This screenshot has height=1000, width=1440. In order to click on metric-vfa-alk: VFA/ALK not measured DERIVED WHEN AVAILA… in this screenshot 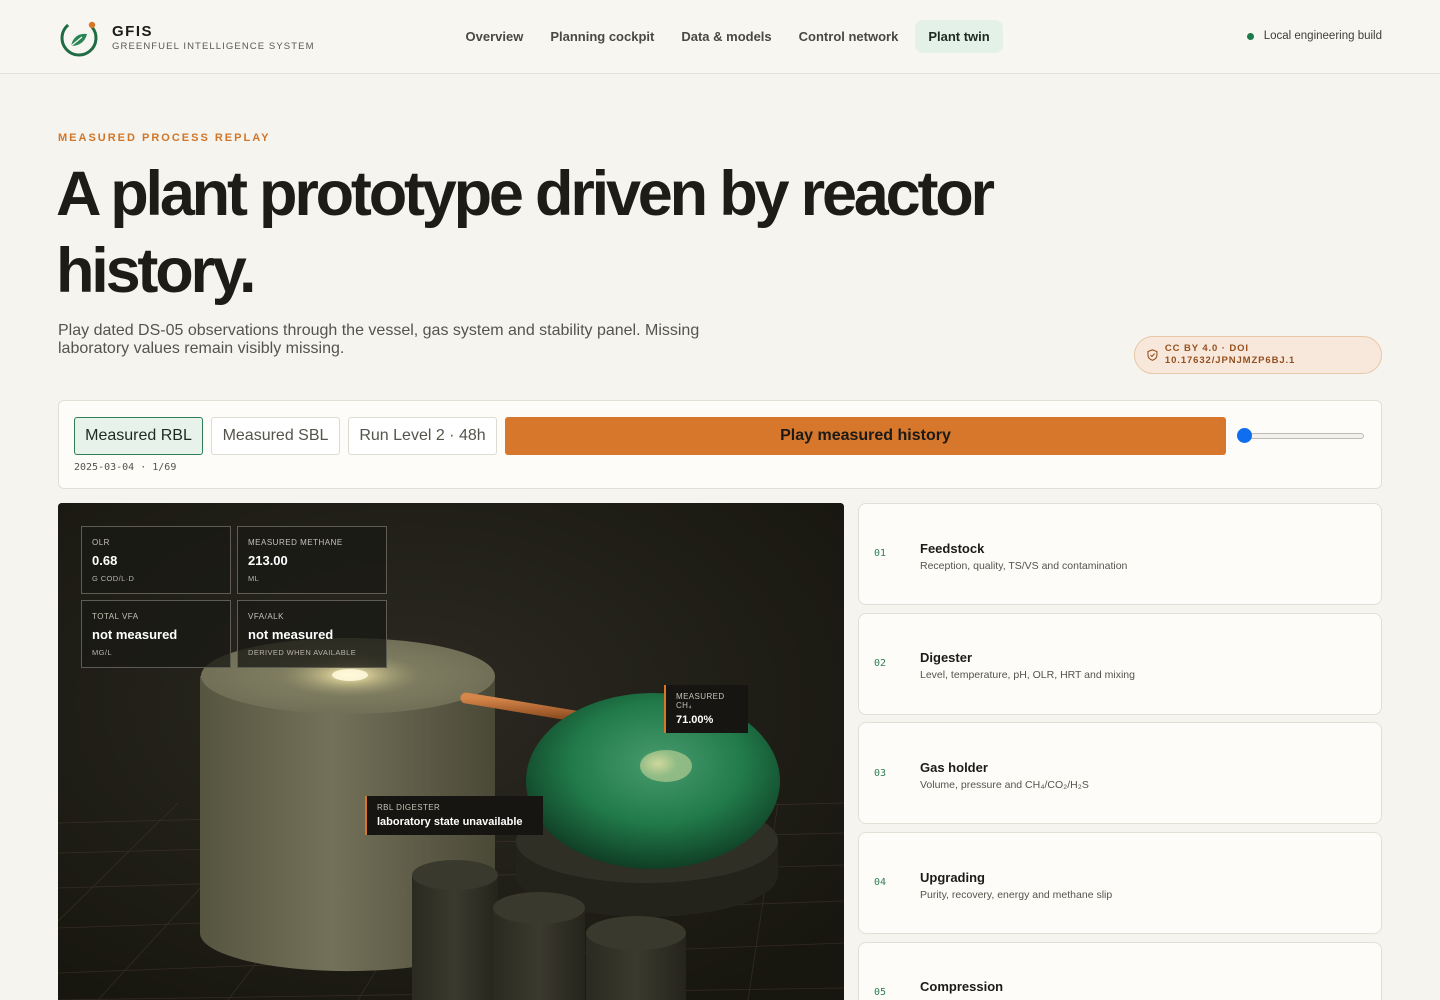, I will do `click(312, 634)`.